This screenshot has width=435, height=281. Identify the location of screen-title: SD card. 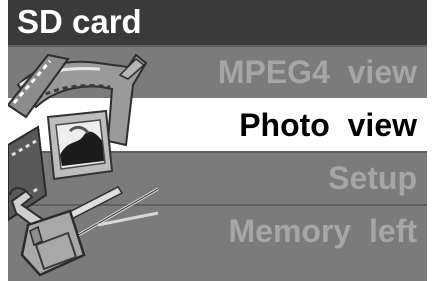
(79, 21).